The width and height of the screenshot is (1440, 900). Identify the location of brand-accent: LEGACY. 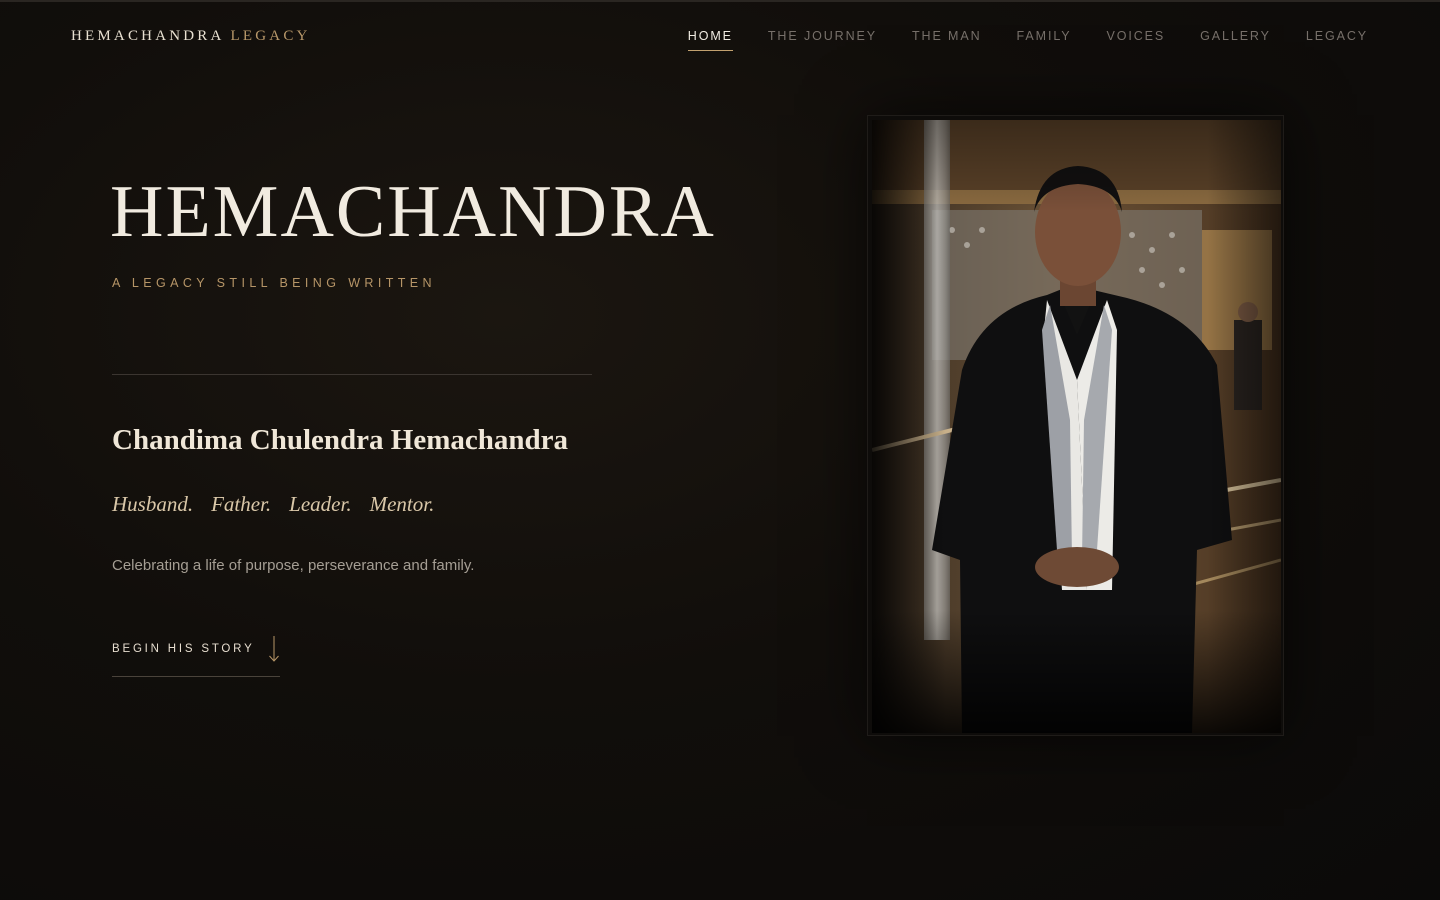
(270, 36).